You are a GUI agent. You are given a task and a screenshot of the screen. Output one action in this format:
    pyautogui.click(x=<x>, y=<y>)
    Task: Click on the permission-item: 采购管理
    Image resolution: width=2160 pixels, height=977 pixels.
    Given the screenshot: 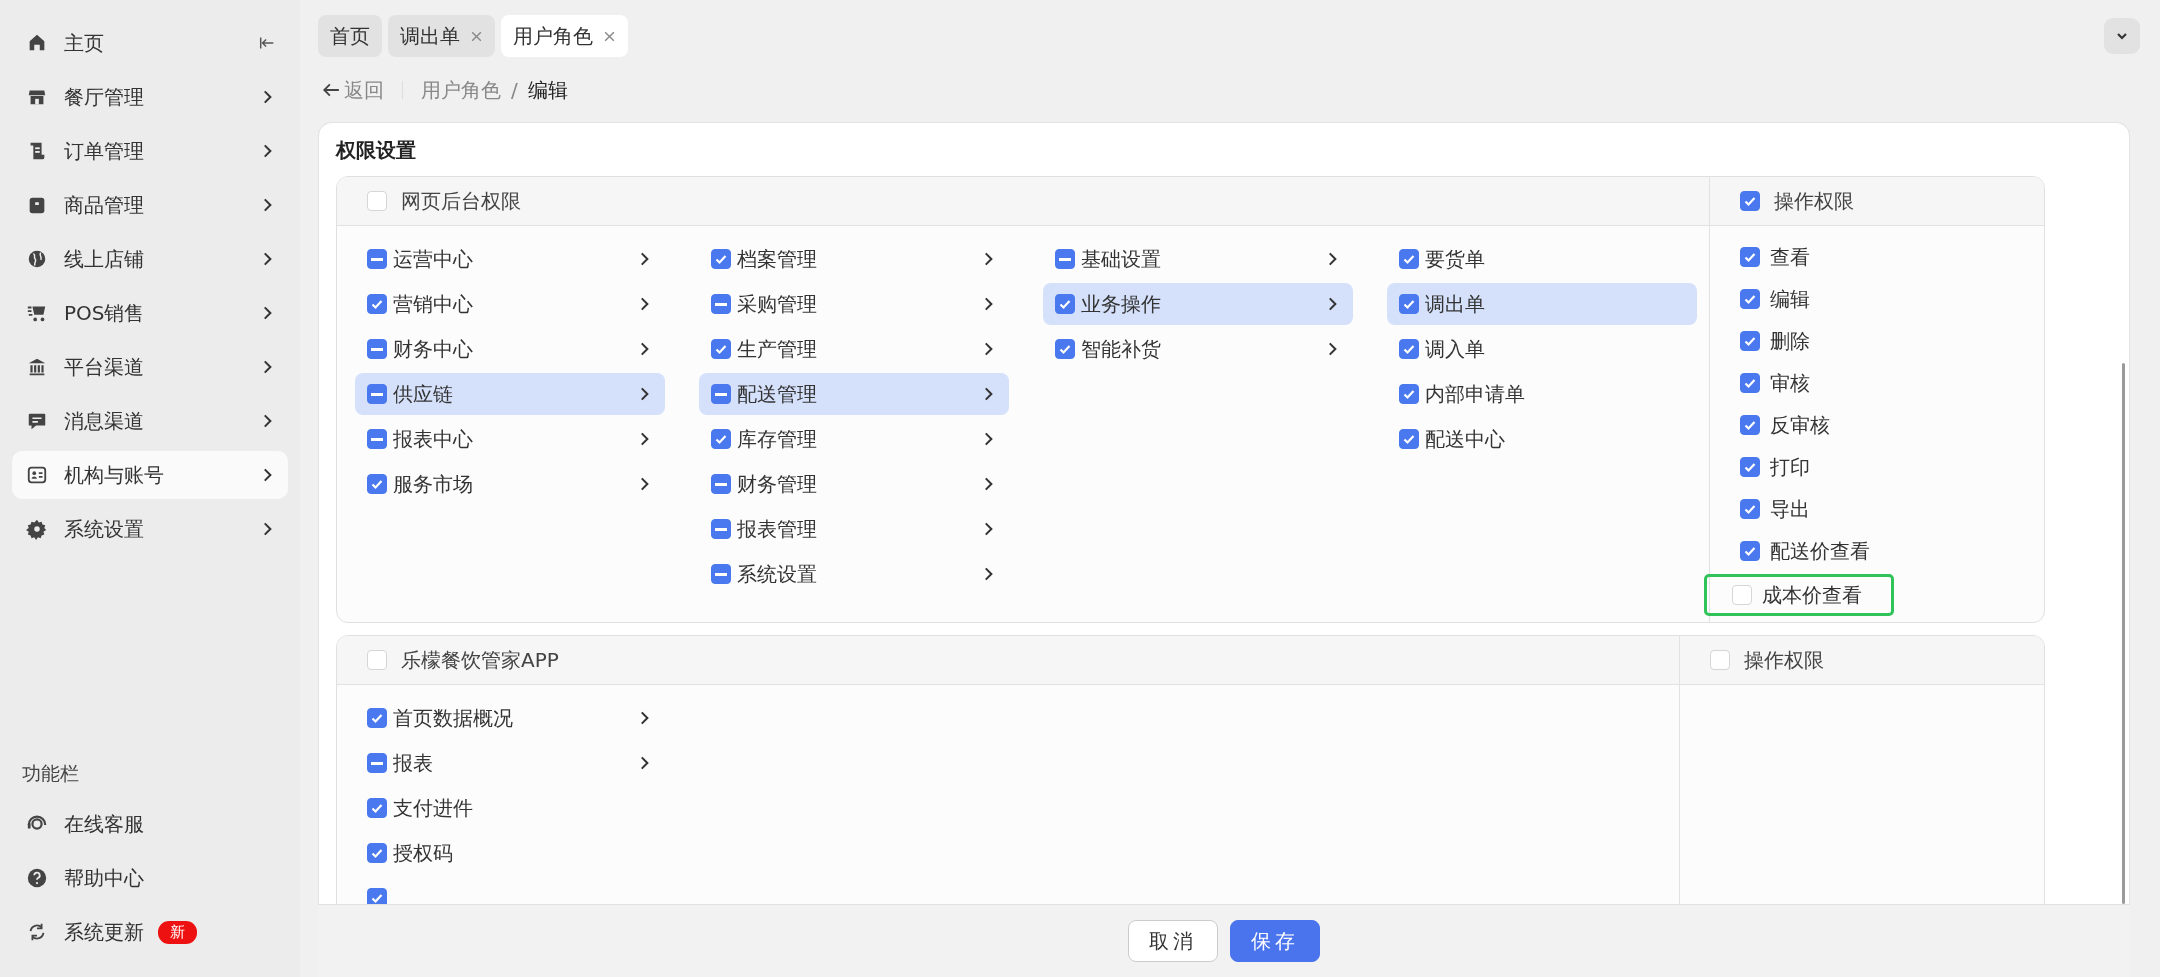 What is the action you would take?
    pyautogui.click(x=854, y=304)
    